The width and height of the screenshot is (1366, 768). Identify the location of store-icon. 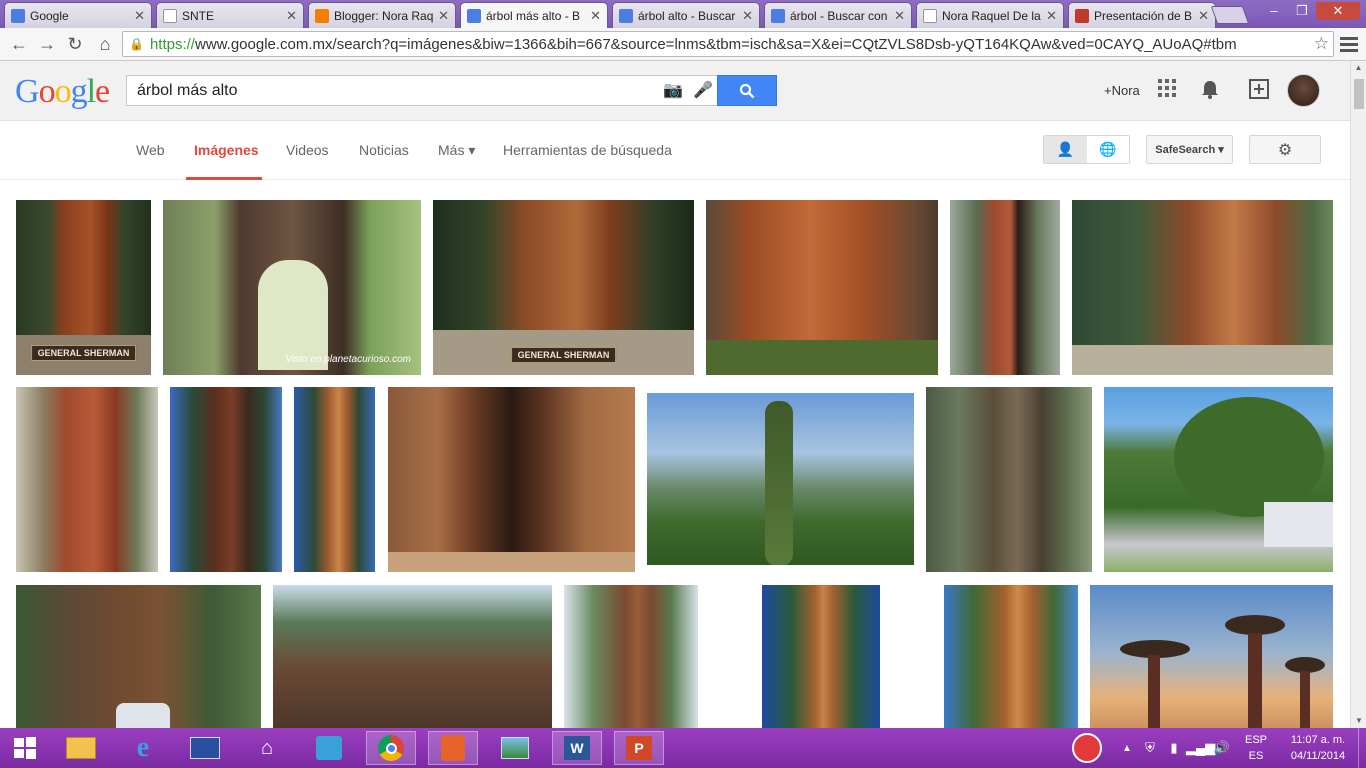
(329, 748).